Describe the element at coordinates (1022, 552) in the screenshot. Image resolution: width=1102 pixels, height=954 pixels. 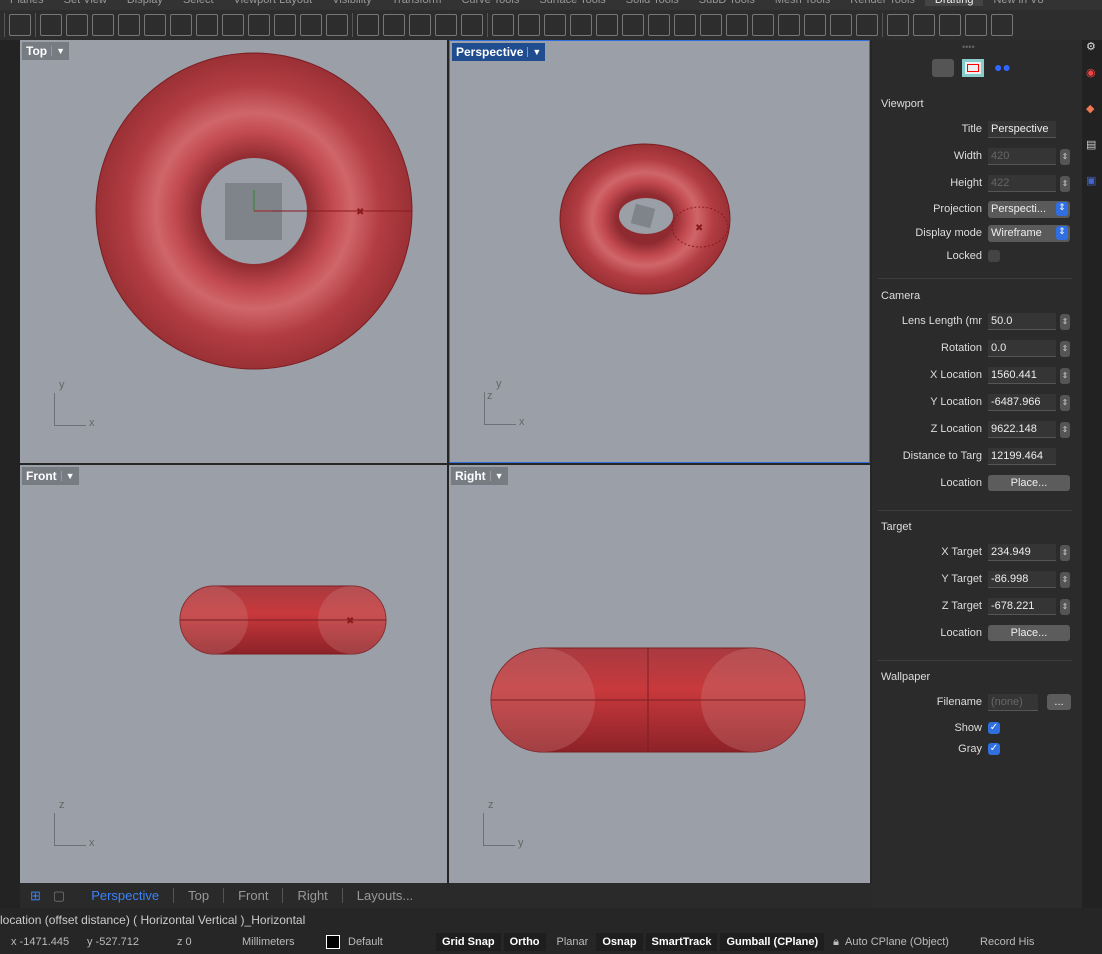
I see `xt-field: 234.949` at that location.